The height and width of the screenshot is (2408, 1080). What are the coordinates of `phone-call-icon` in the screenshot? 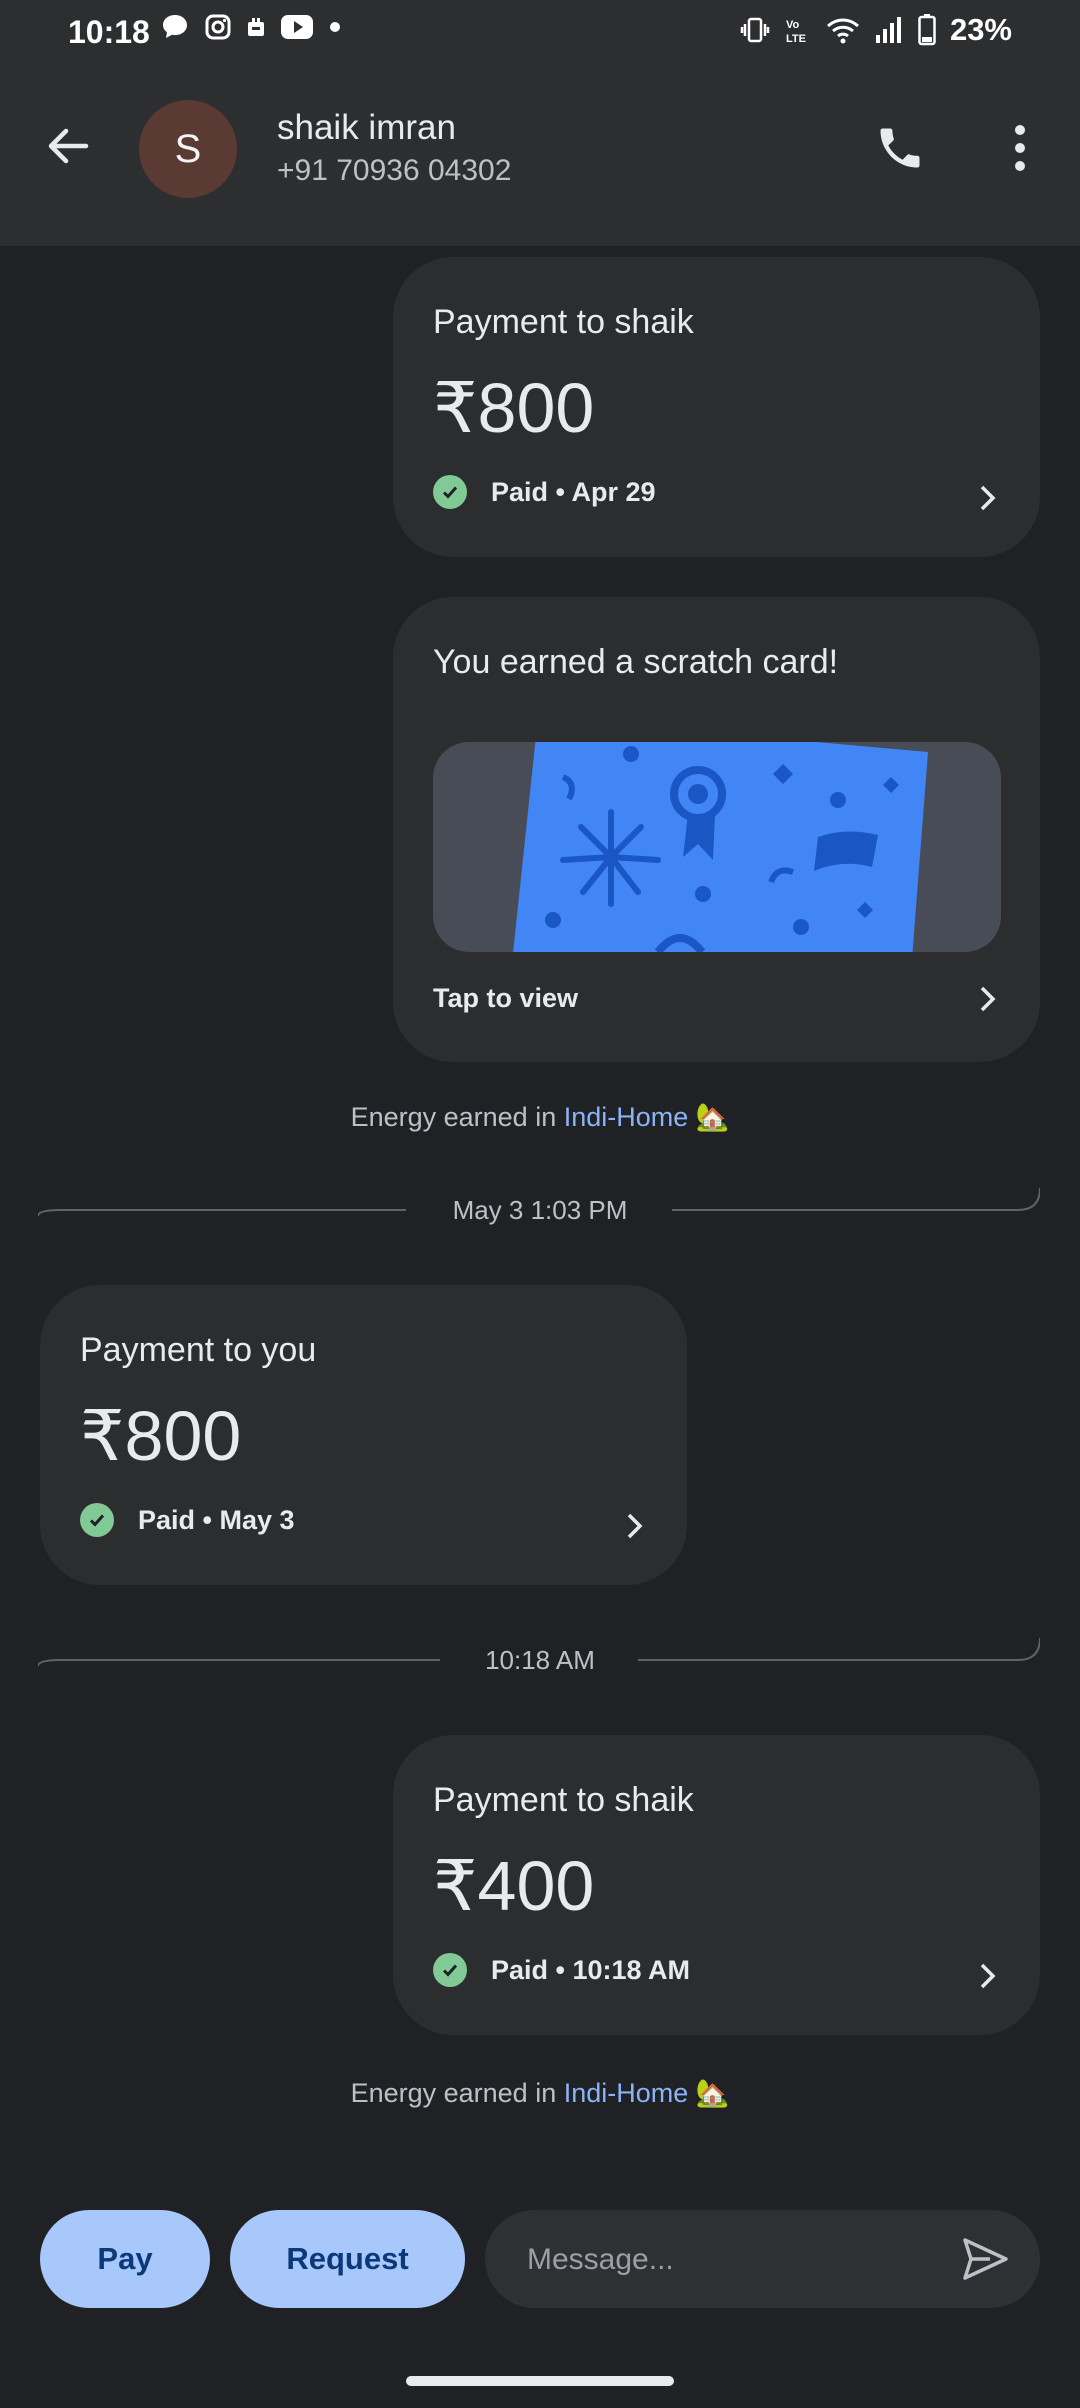 It's located at (900, 148).